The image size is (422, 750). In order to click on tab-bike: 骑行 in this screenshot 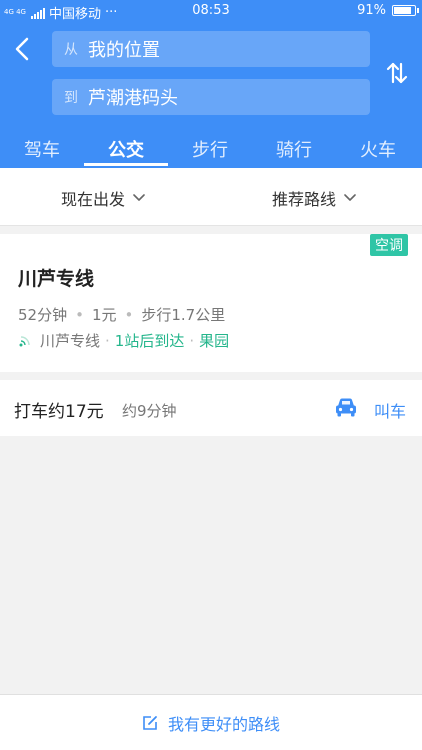, I will do `click(294, 149)`.